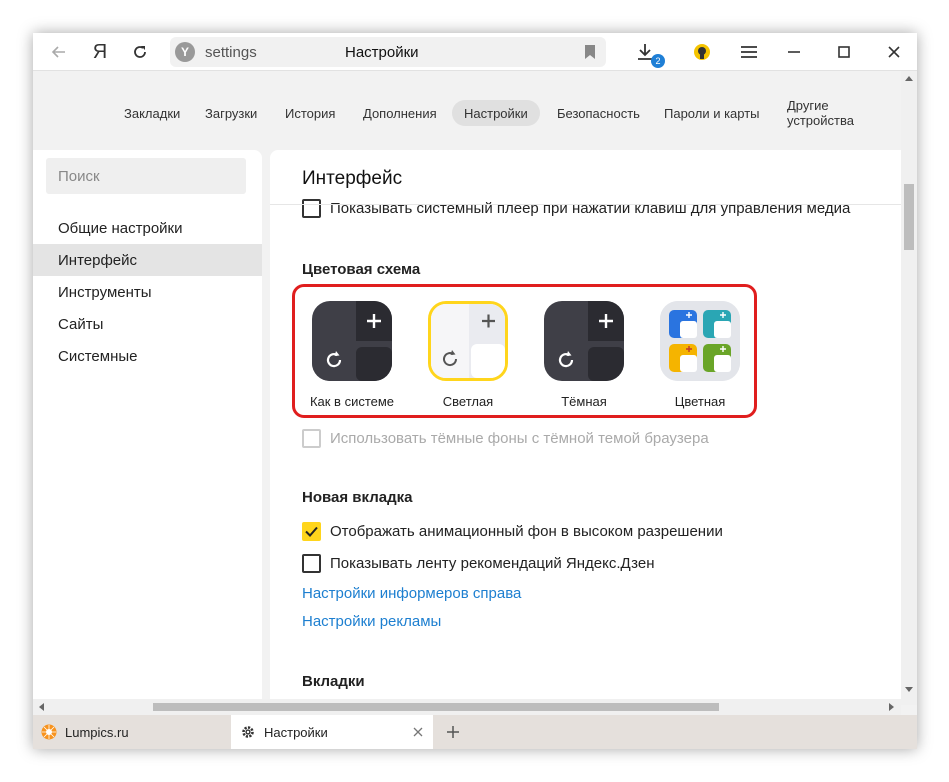 The image size is (949, 782). I want to click on theme-system-label: Как в системе, so click(352, 401).